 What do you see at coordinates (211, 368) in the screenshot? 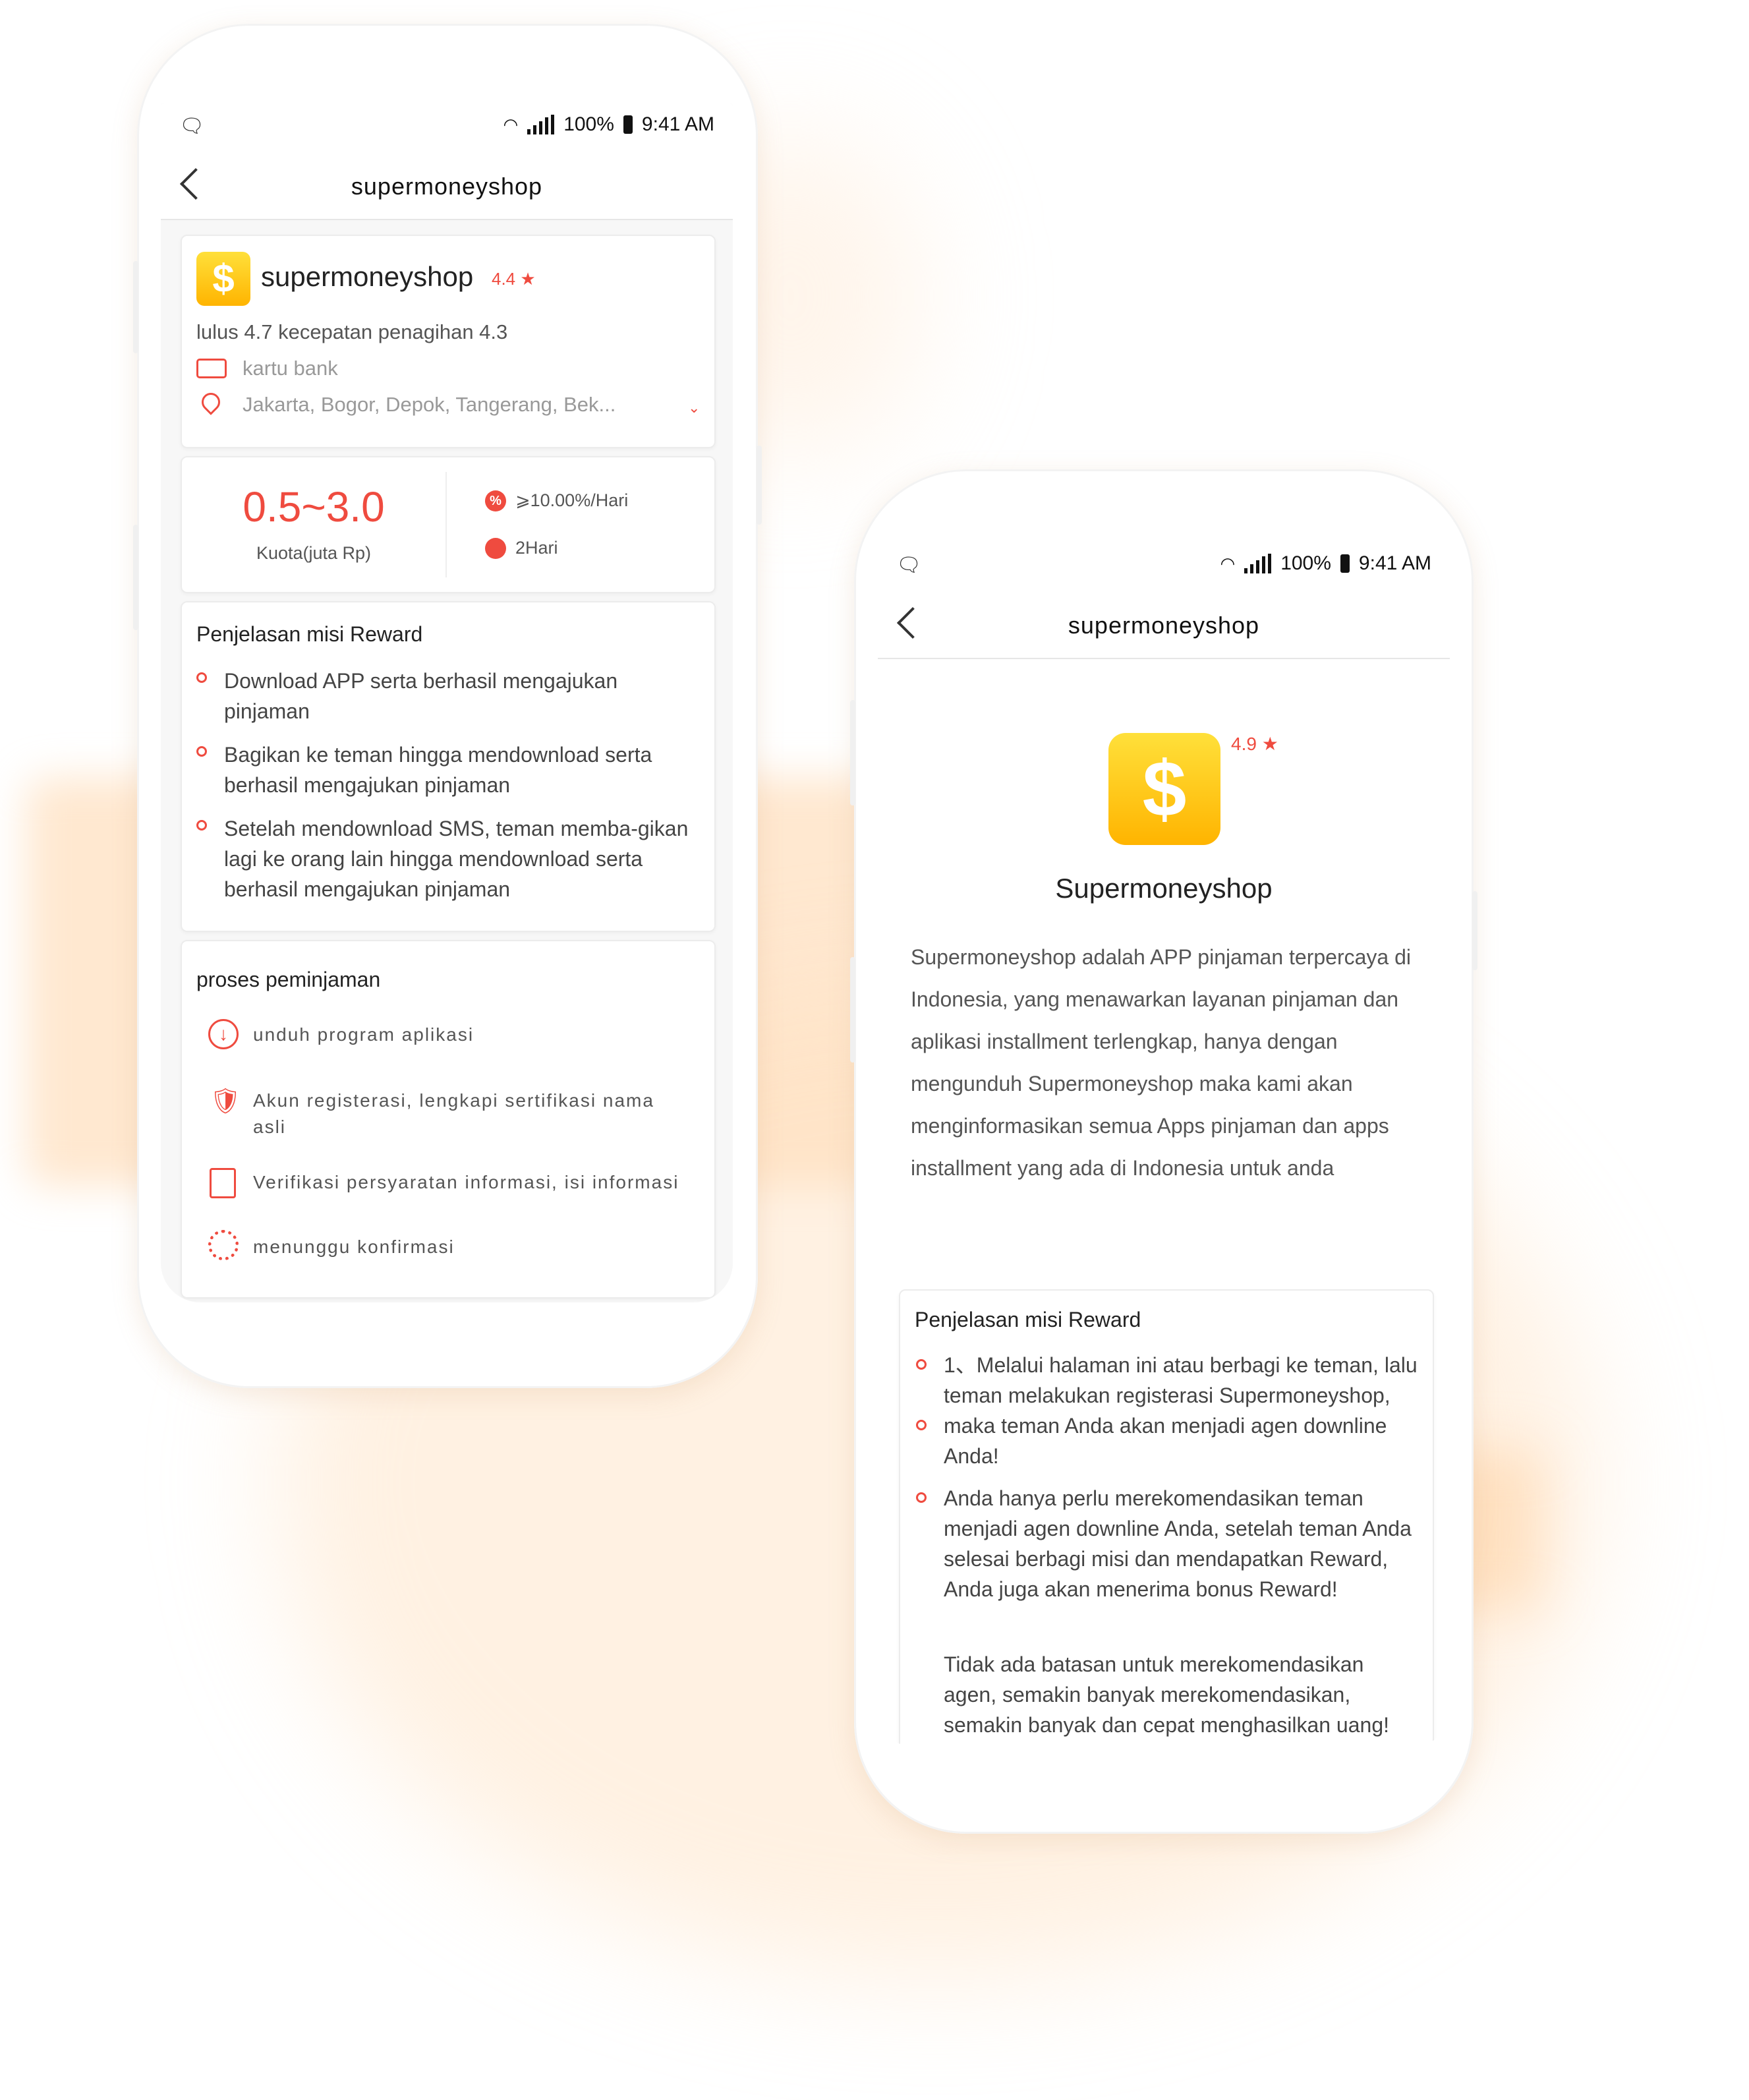
I see `card-icon` at bounding box center [211, 368].